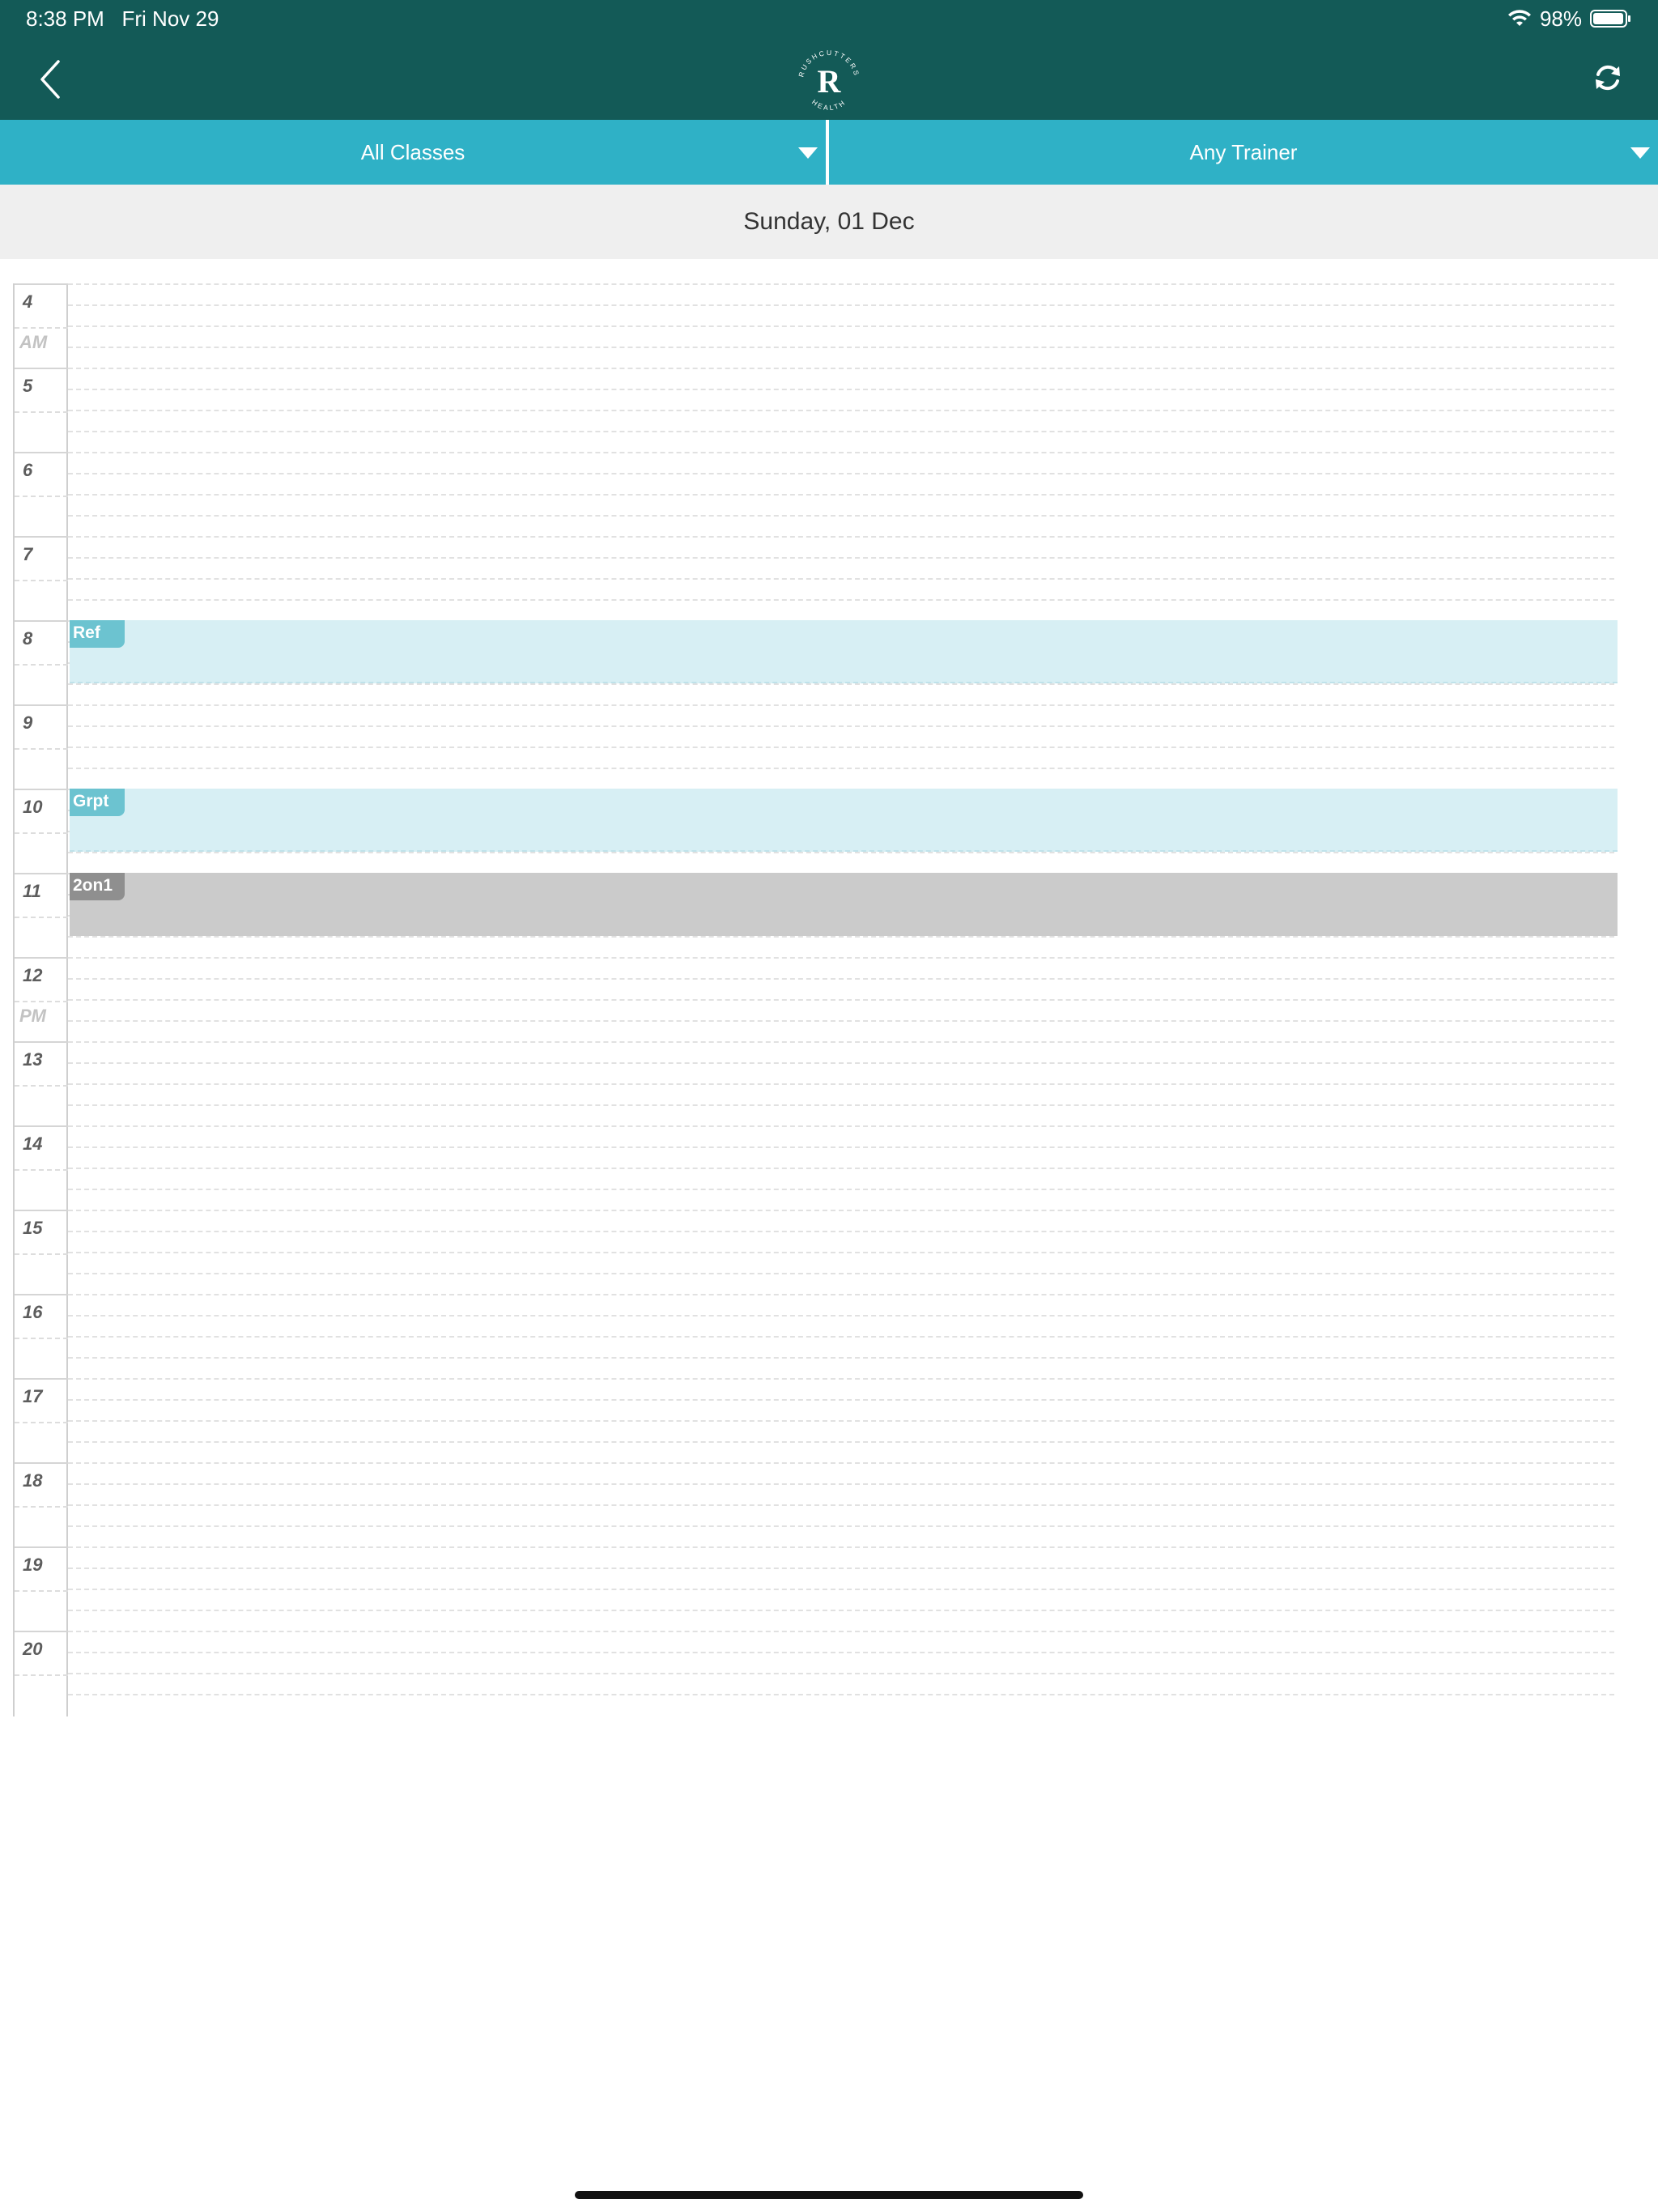 The height and width of the screenshot is (2212, 1658). Describe the element at coordinates (33, 1312) in the screenshot. I see `hour-label: 16` at that location.